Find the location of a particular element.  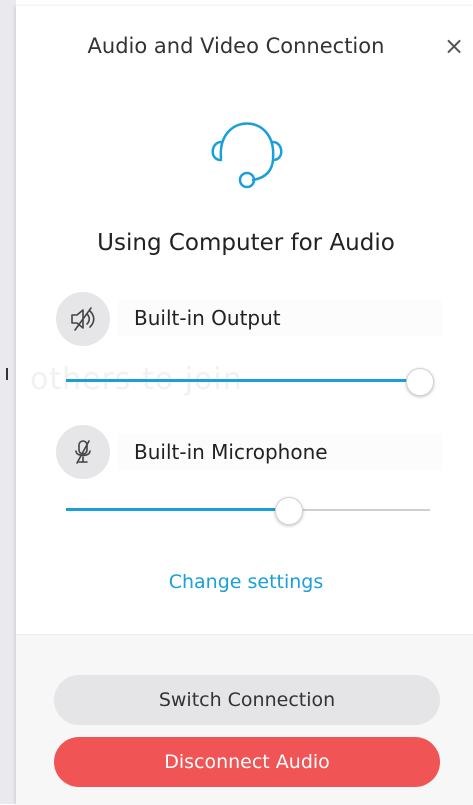

switch-connection-button: Switch Connection is located at coordinates (247, 700).